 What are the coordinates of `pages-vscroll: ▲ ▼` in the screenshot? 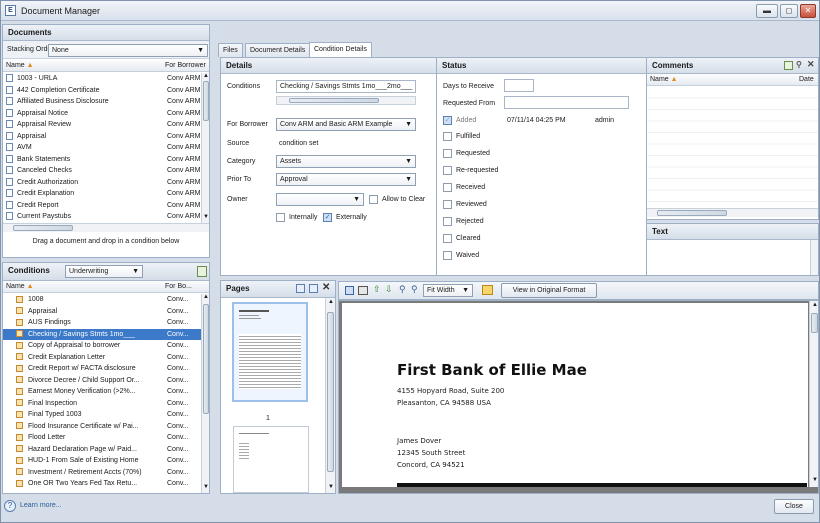 It's located at (330, 395).